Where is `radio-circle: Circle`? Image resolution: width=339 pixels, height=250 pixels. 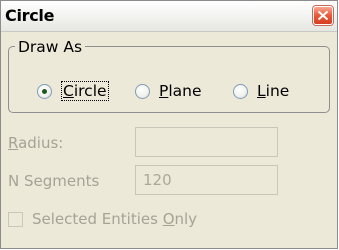
radio-circle: Circle is located at coordinates (73, 91).